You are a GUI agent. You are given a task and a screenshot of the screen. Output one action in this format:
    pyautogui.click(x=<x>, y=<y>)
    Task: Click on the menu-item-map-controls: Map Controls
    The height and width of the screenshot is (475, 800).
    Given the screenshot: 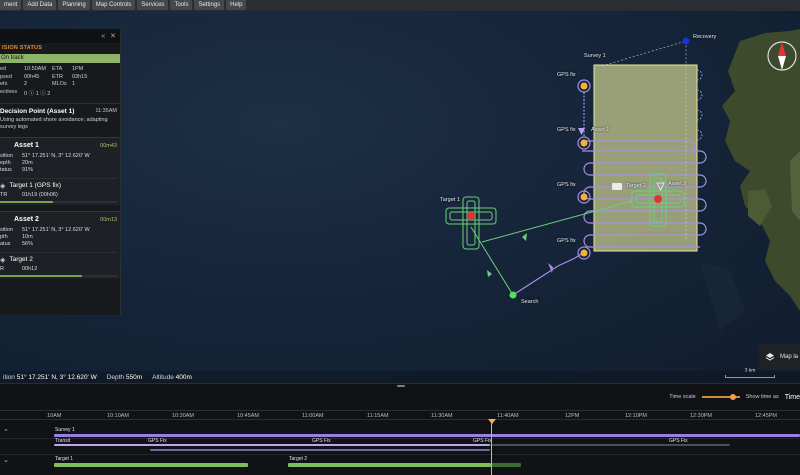 What is the action you would take?
    pyautogui.click(x=113, y=5)
    